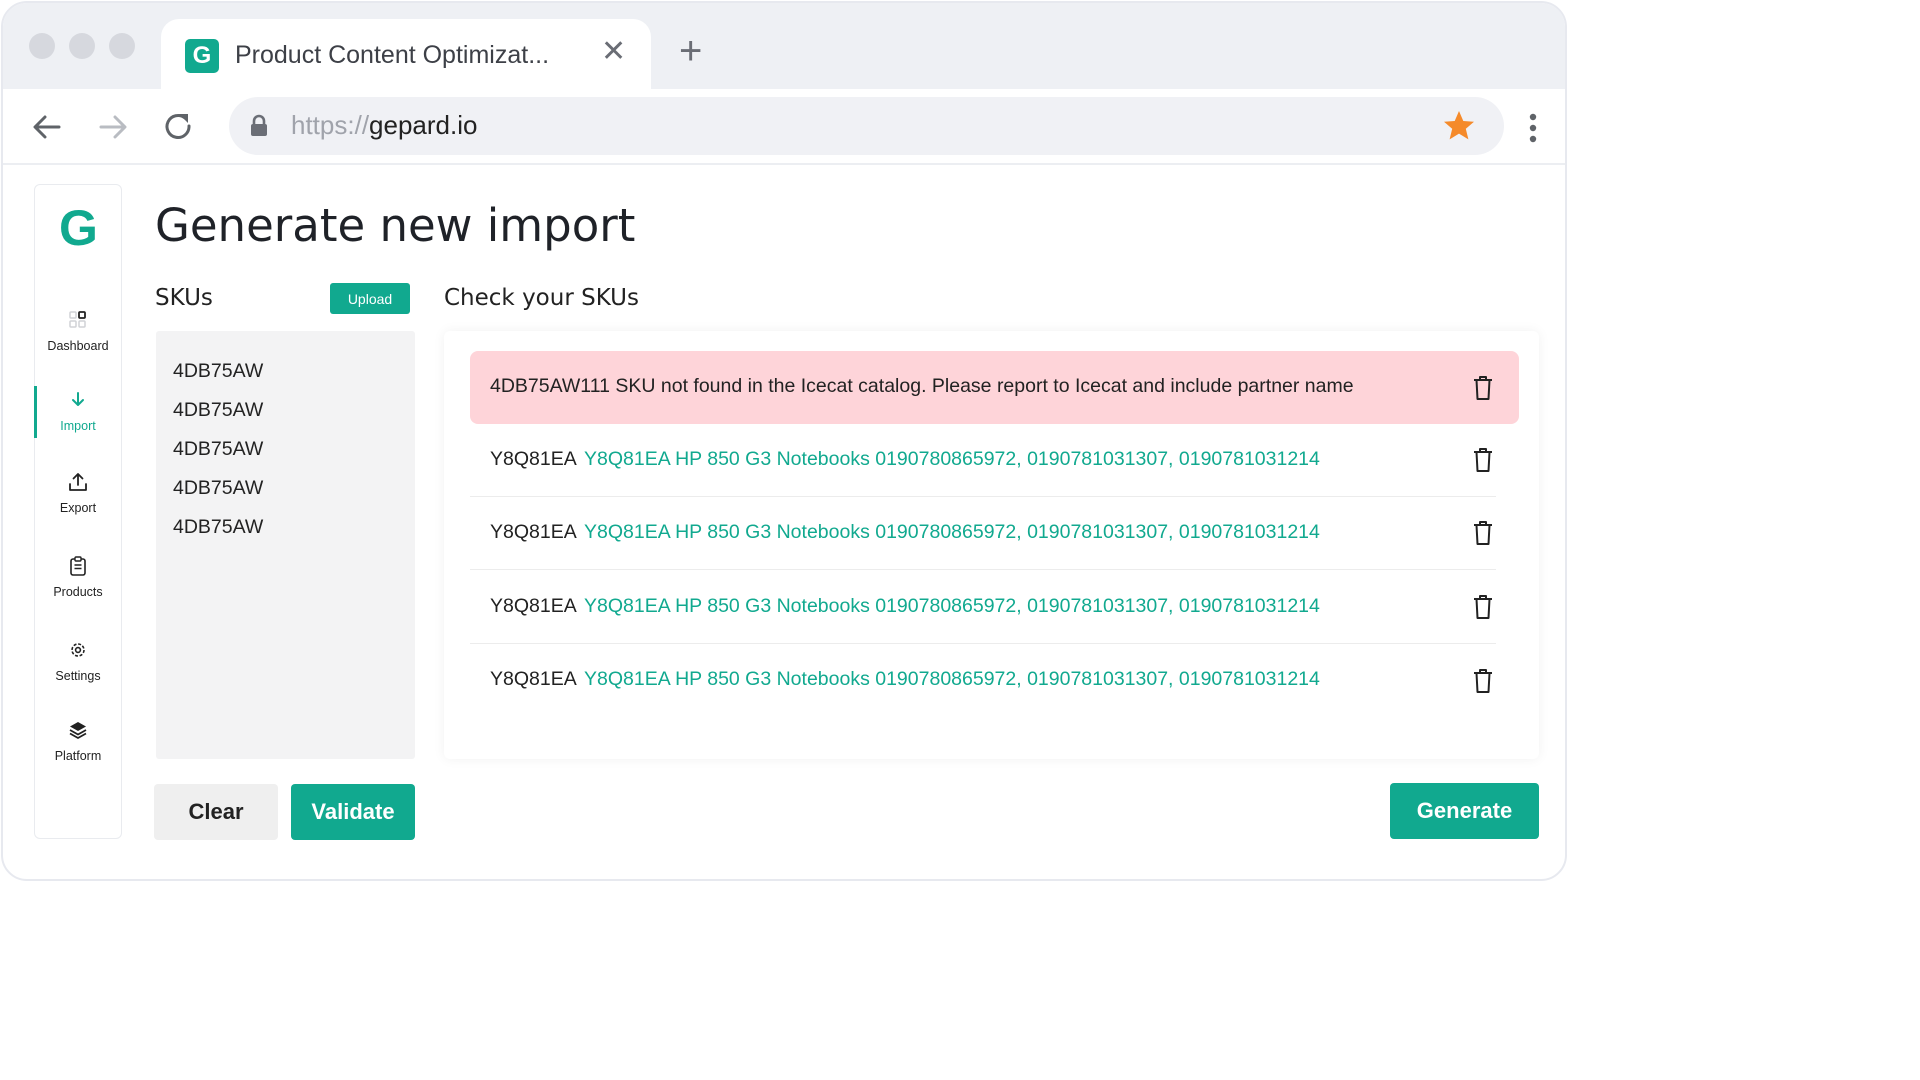 The height and width of the screenshot is (1080, 1920). I want to click on sidebar-item-products: Products, so click(78, 585).